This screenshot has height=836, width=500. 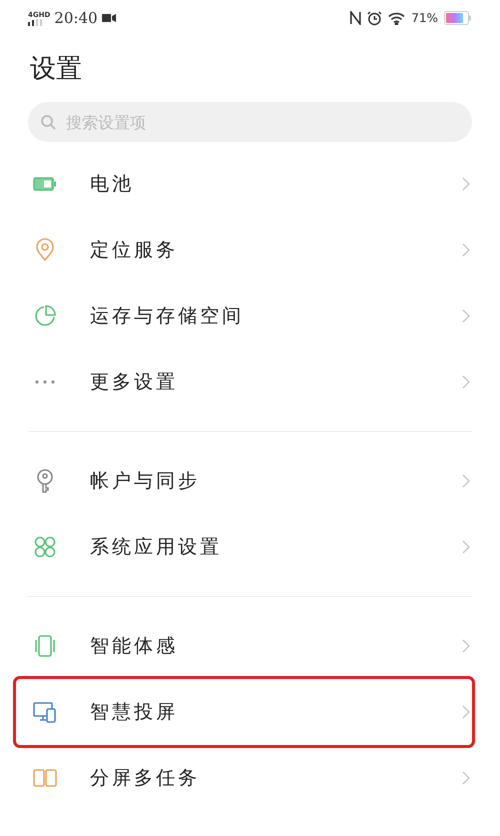 I want to click on search-icon, so click(x=48, y=122).